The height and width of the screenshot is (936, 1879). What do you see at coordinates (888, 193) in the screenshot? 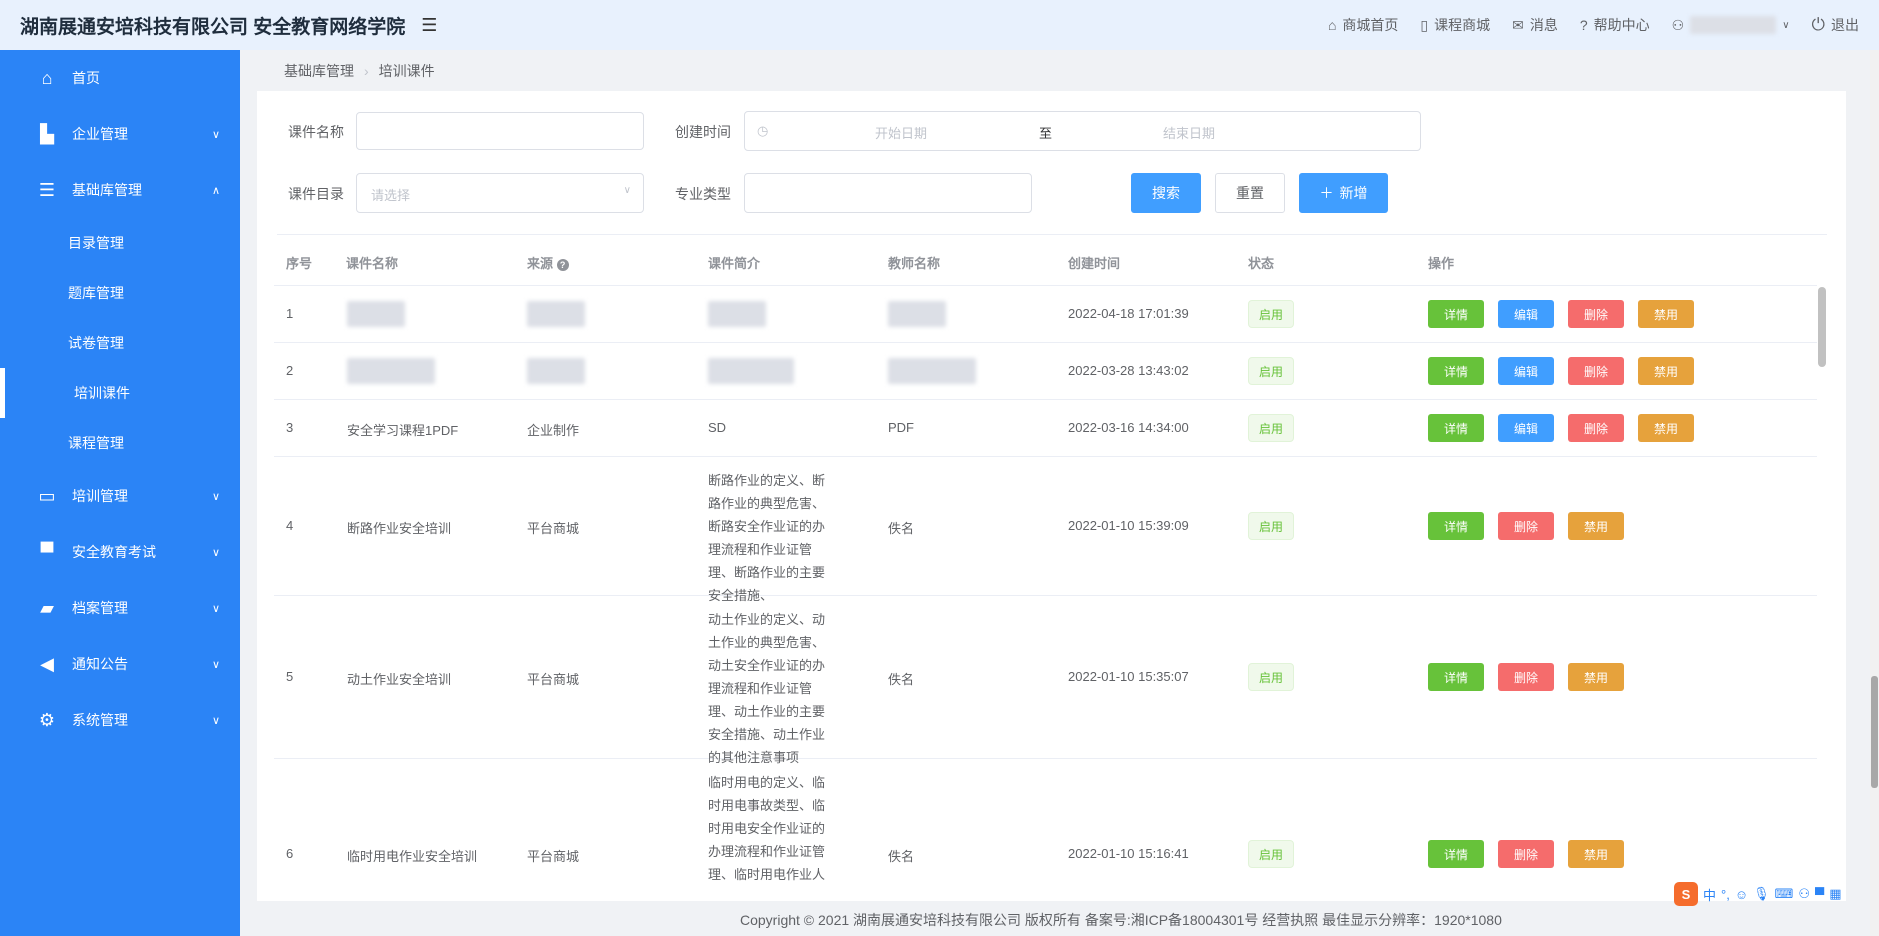
I see `major-type-input` at bounding box center [888, 193].